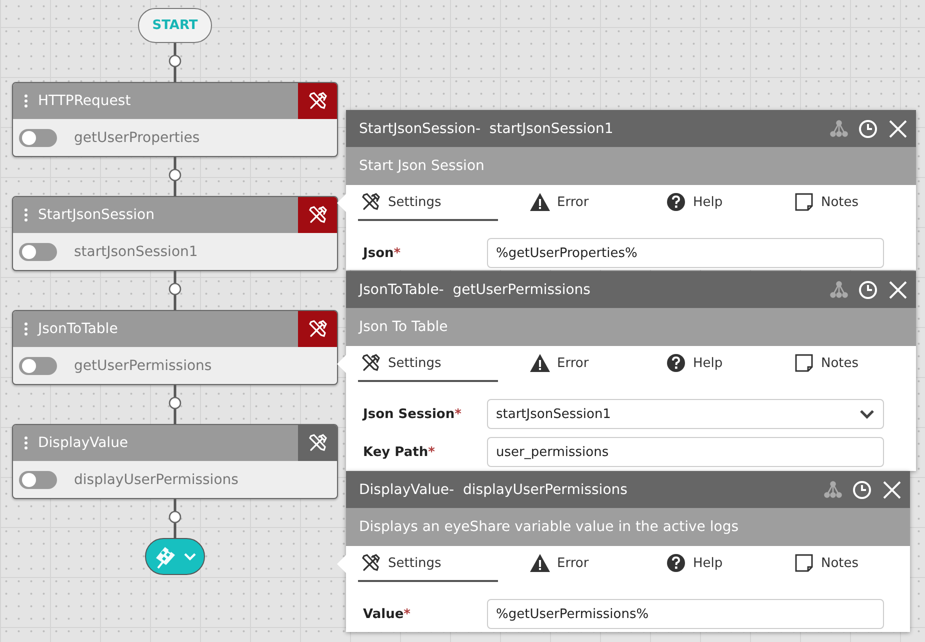  What do you see at coordinates (475, 290) in the screenshot?
I see `panel-title: JsonToTable- getUserPermissions` at bounding box center [475, 290].